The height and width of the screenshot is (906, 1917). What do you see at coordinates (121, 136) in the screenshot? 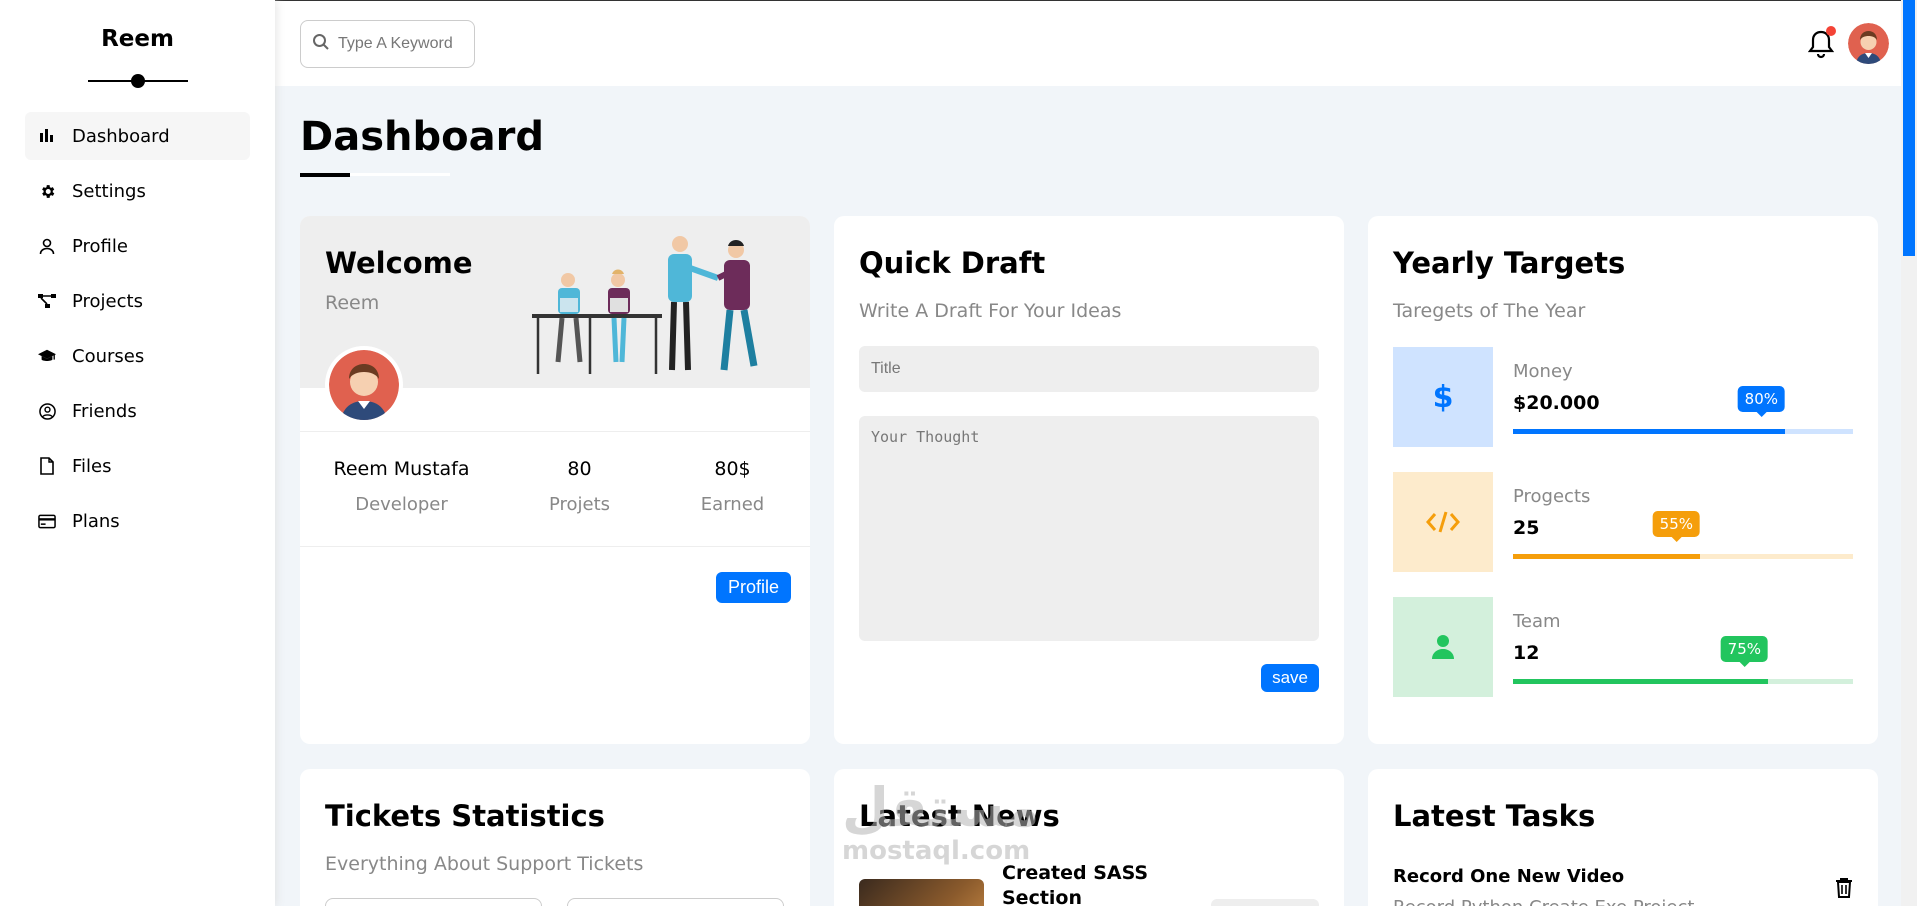
I see `sidebar-item-label: Dashboard` at bounding box center [121, 136].